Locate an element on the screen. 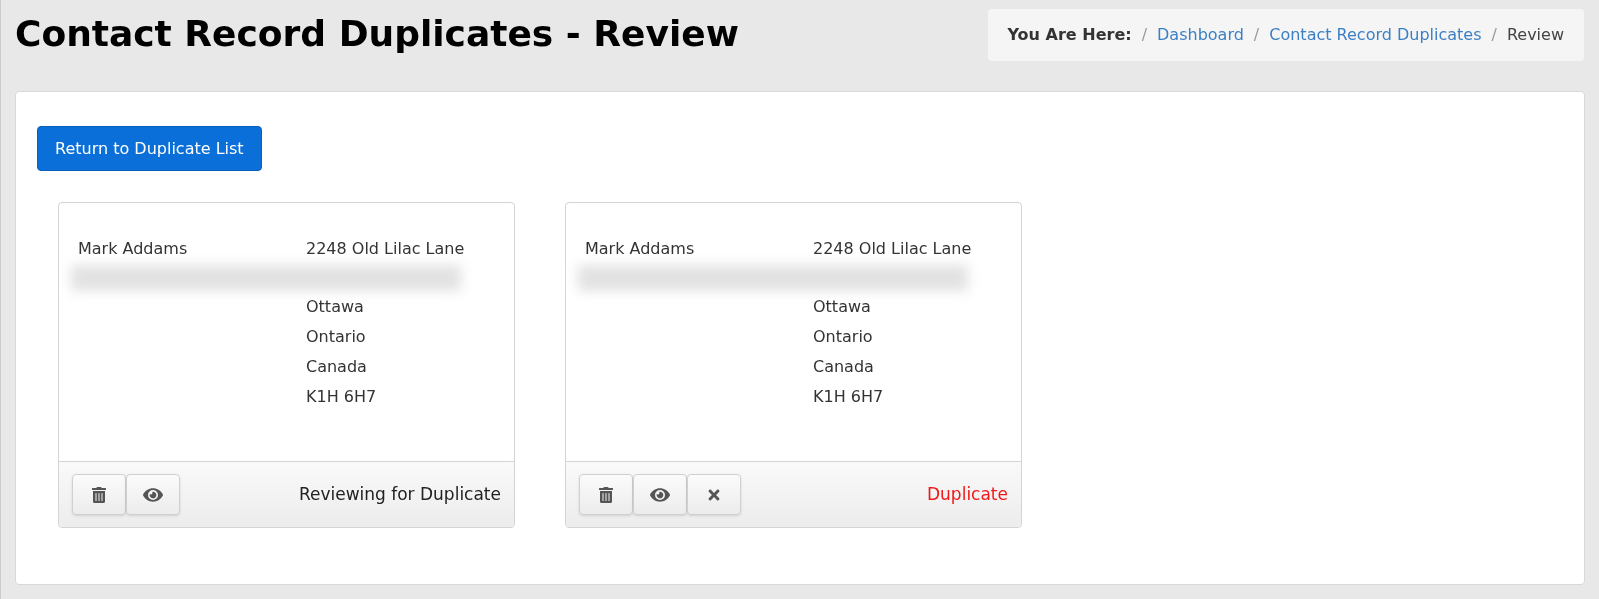  breadcrumb-link: Contact Record Duplicates is located at coordinates (1375, 35).